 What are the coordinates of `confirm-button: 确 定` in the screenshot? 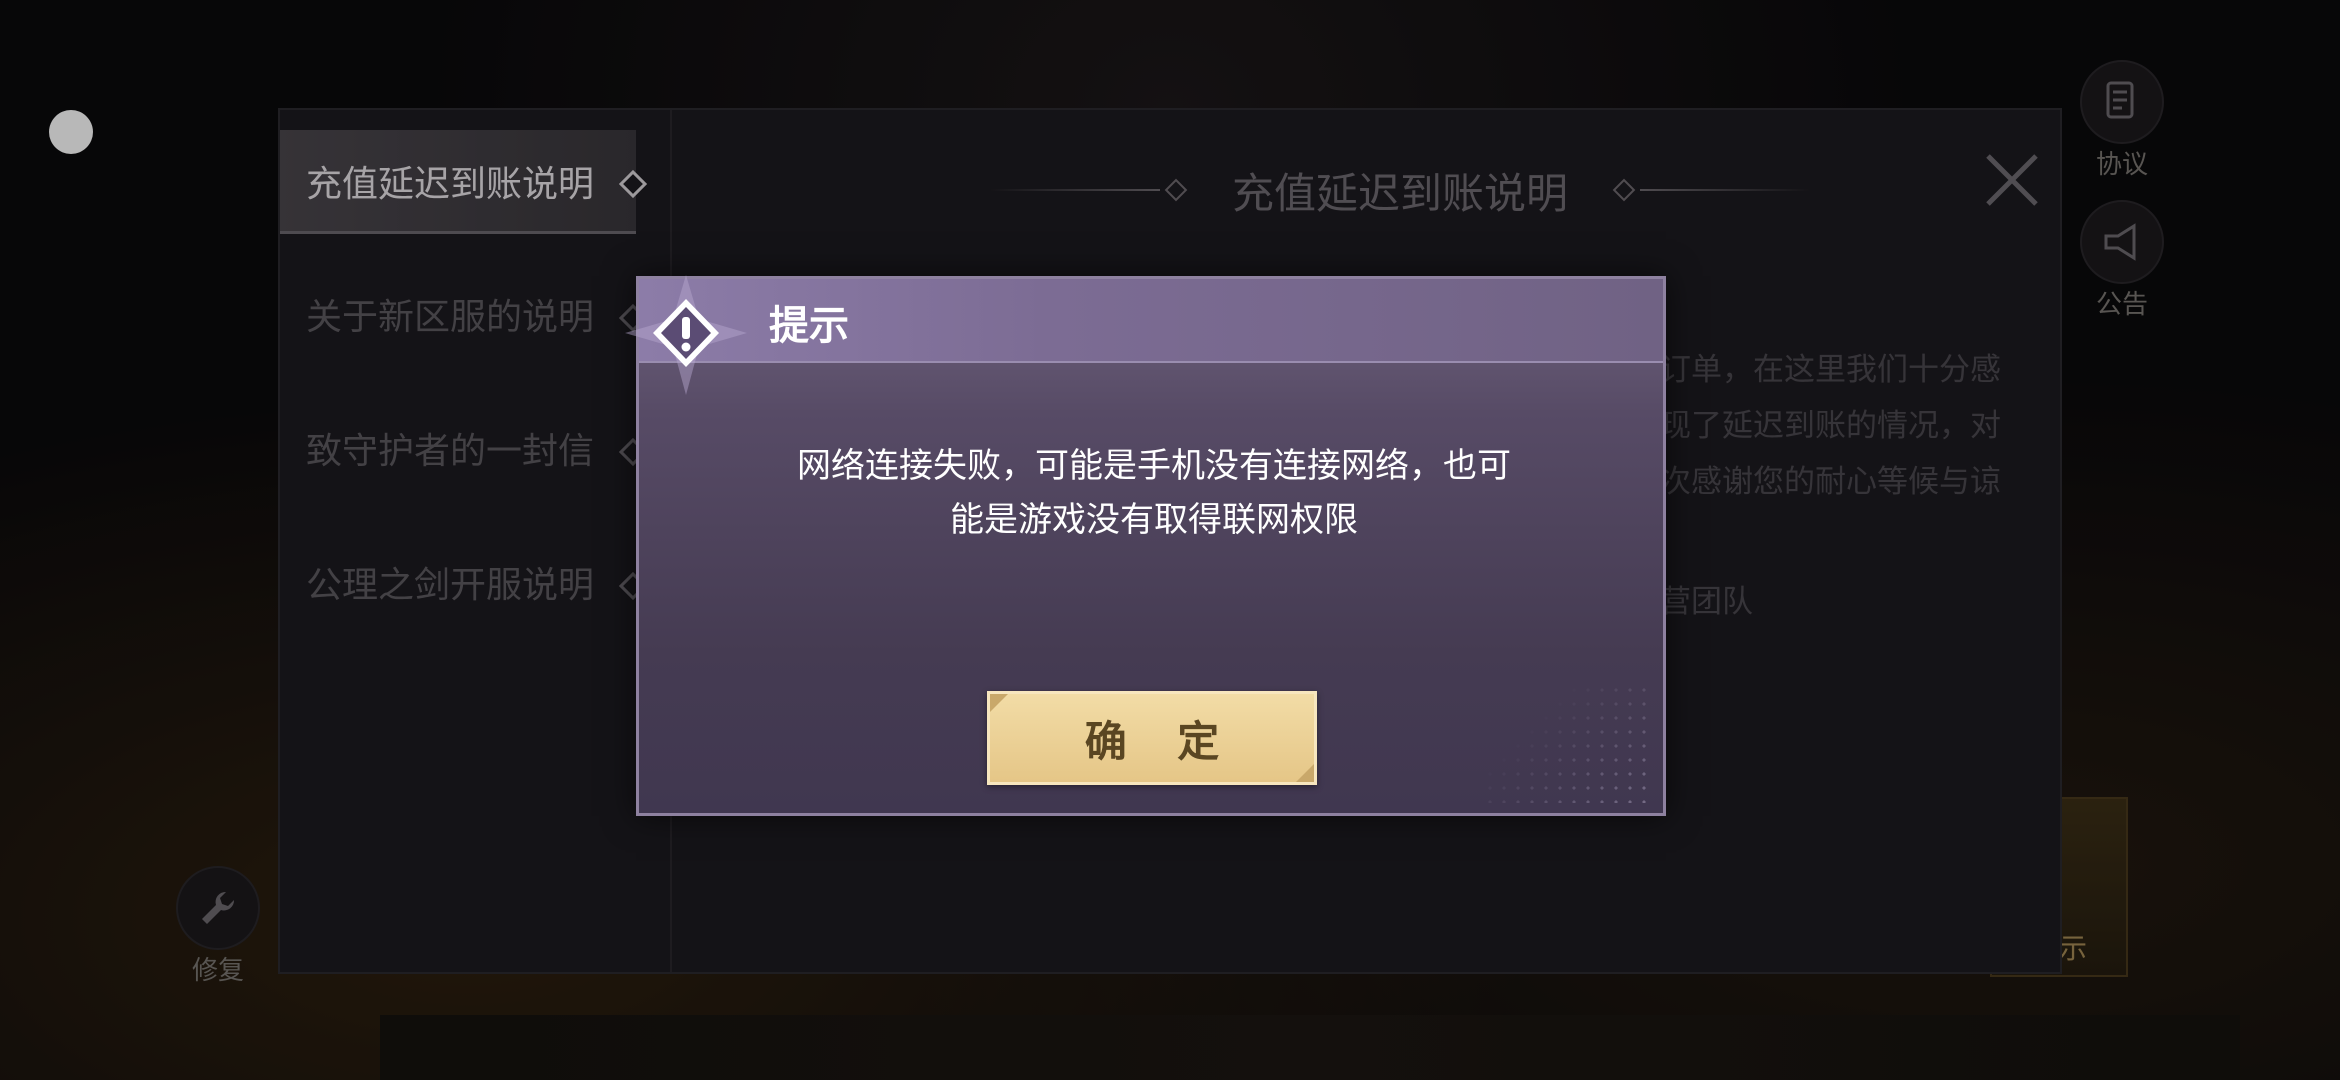 It's located at (1152, 738).